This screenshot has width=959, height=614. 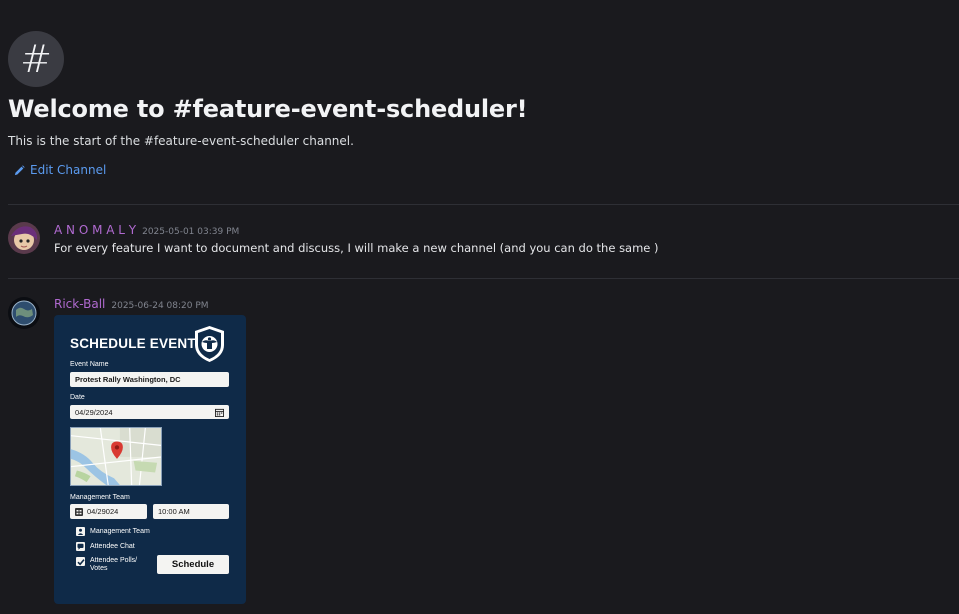 What do you see at coordinates (113, 565) in the screenshot?
I see `attendee-polls-option-label: Attendee Polls/ Votes` at bounding box center [113, 565].